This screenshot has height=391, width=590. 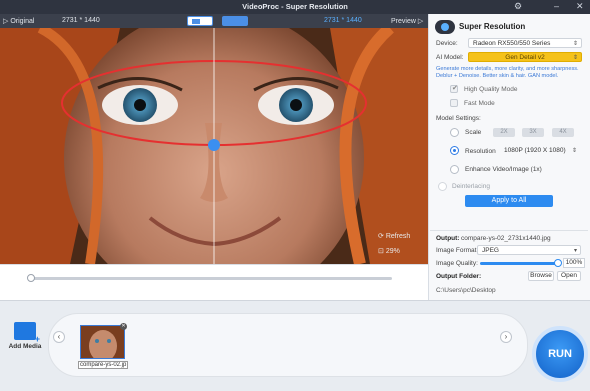 I want to click on image-quality-value: 100%, so click(x=574, y=263).